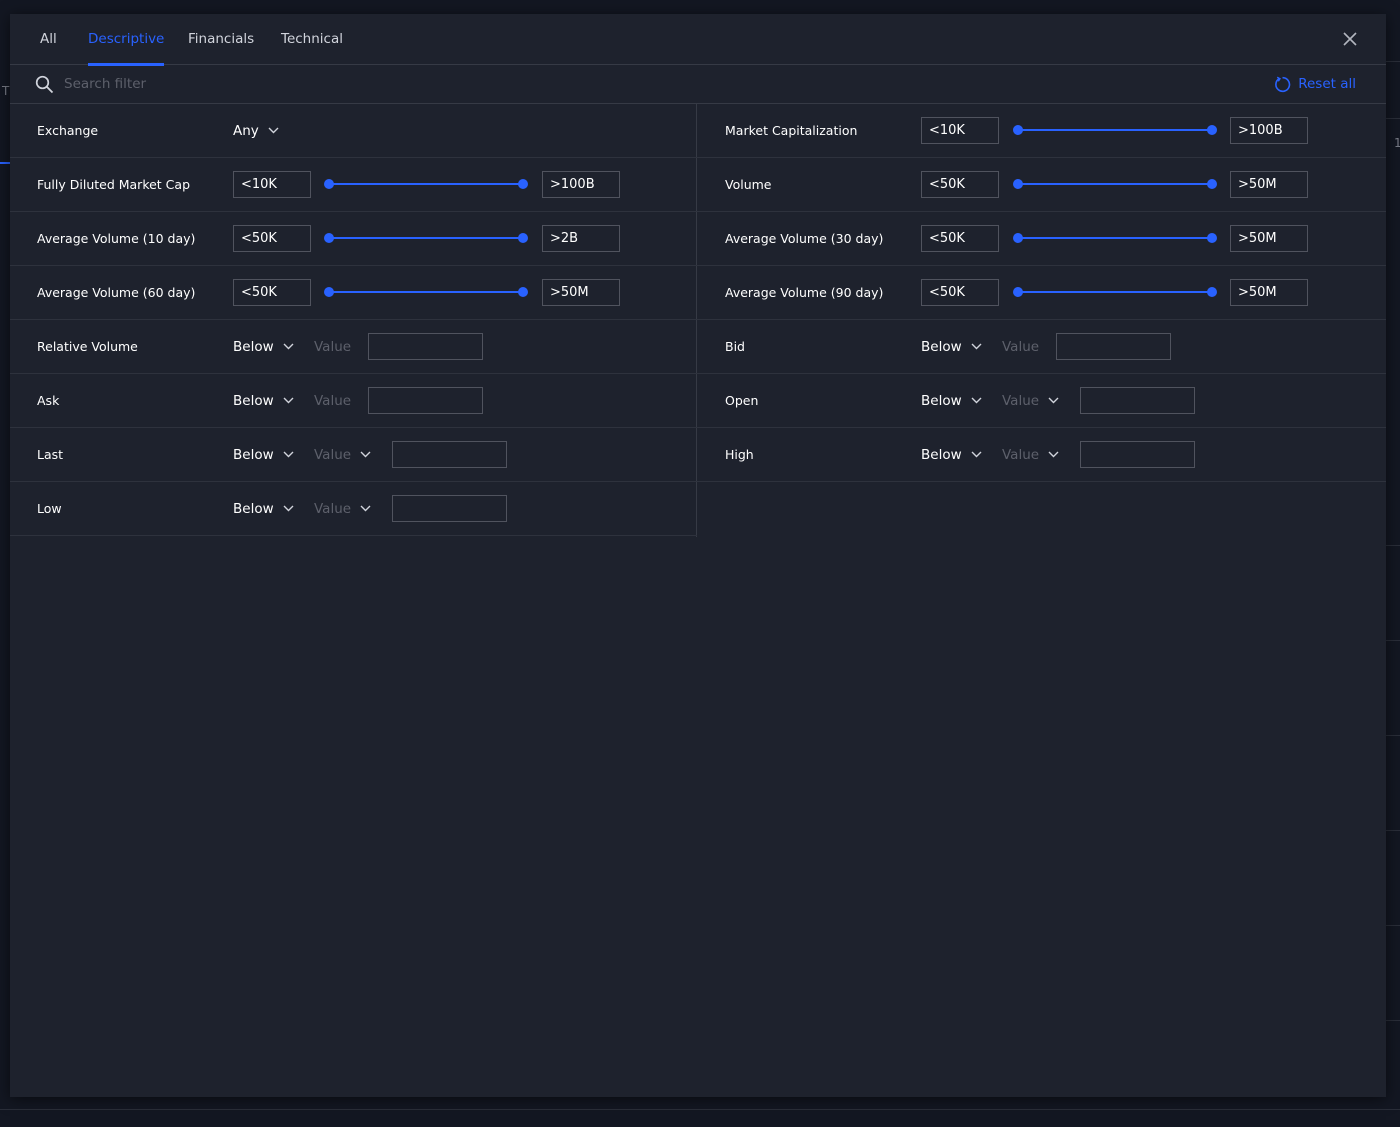  What do you see at coordinates (48, 39) in the screenshot?
I see `tab-all: All` at bounding box center [48, 39].